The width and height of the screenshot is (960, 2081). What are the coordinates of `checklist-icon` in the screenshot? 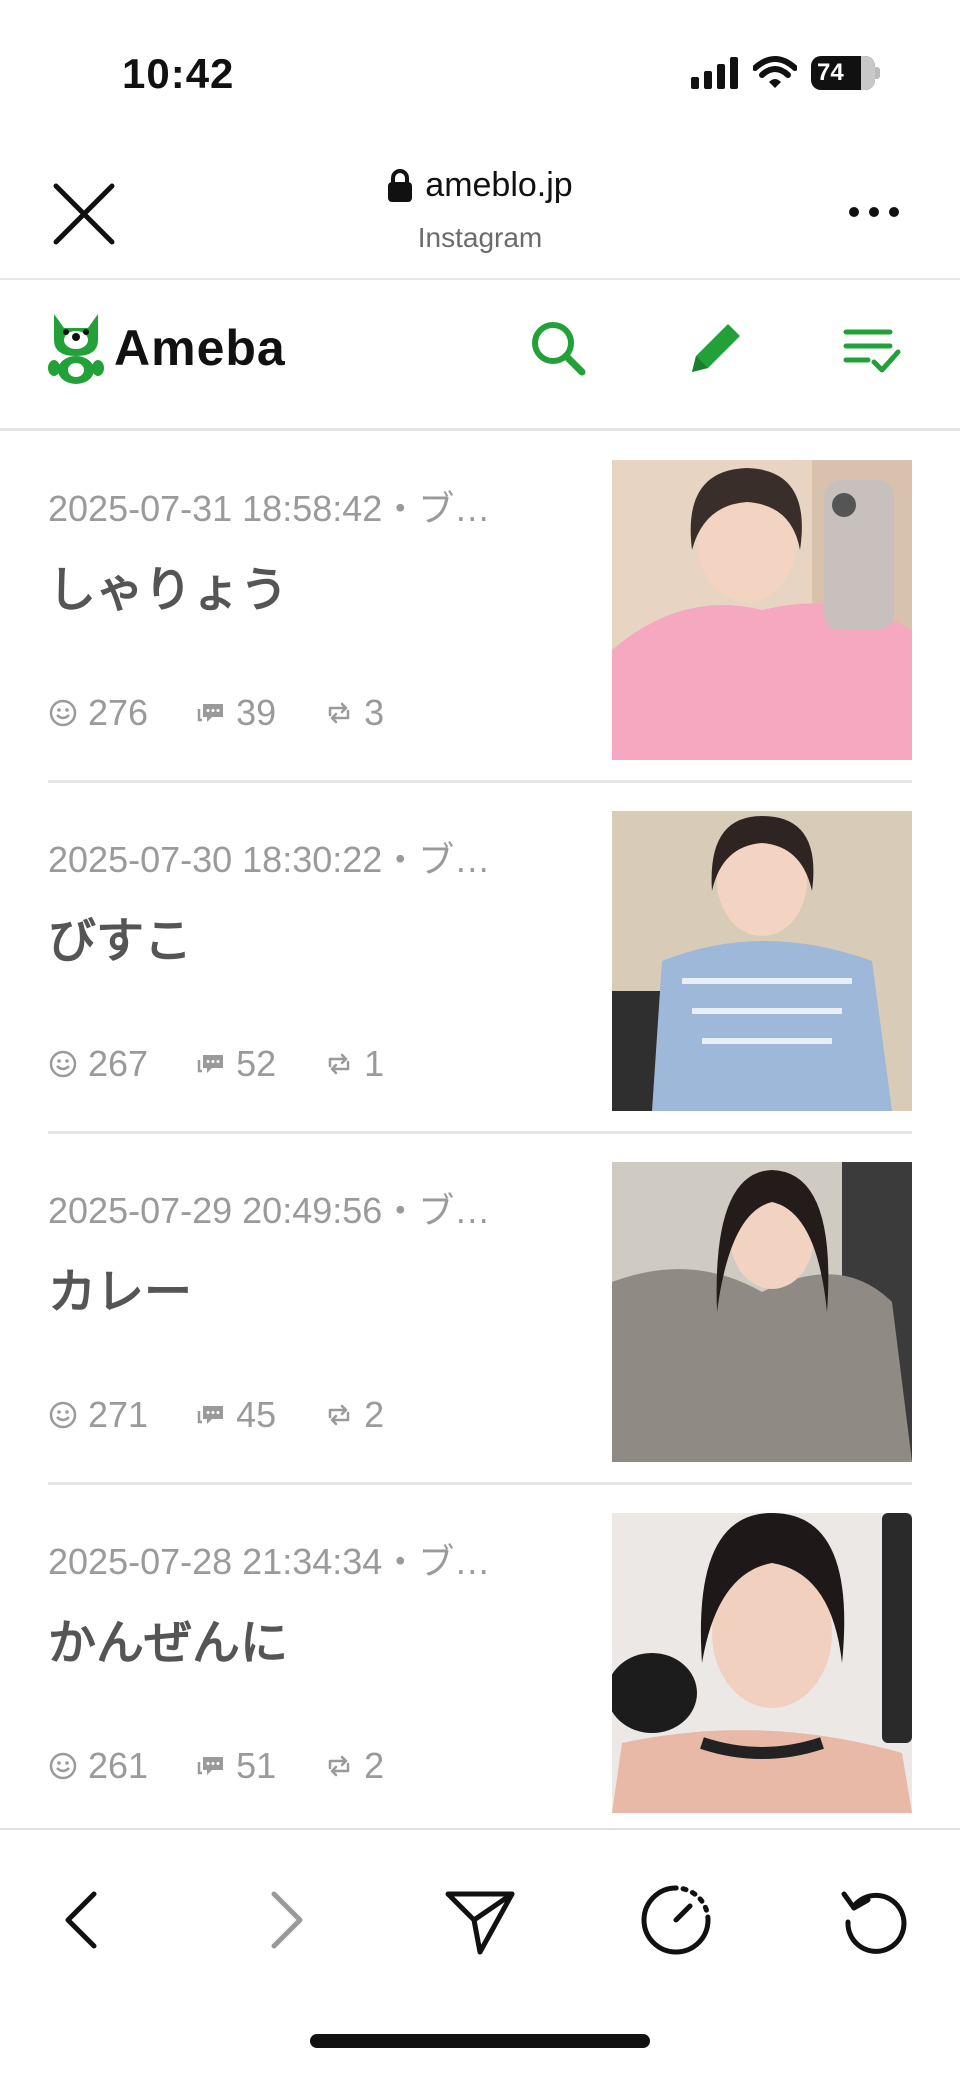 It's located at (872, 348).